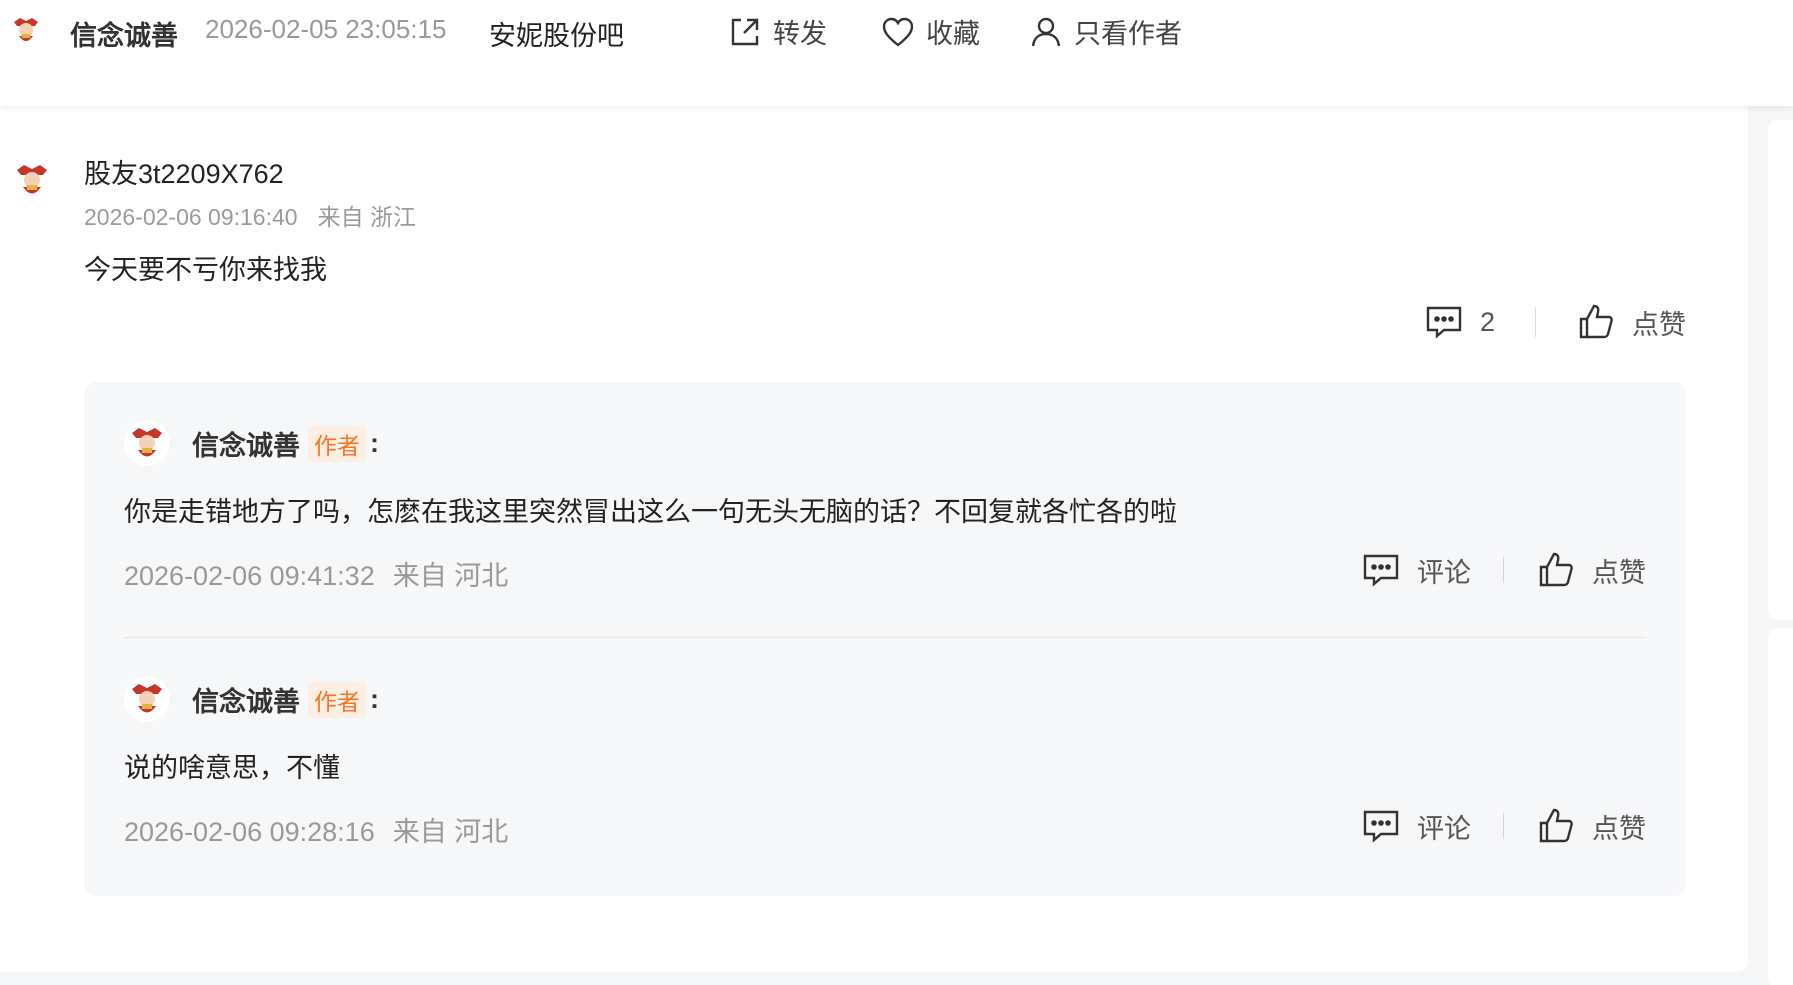 The height and width of the screenshot is (985, 1793). I want to click on favorite-label: 收藏, so click(953, 34).